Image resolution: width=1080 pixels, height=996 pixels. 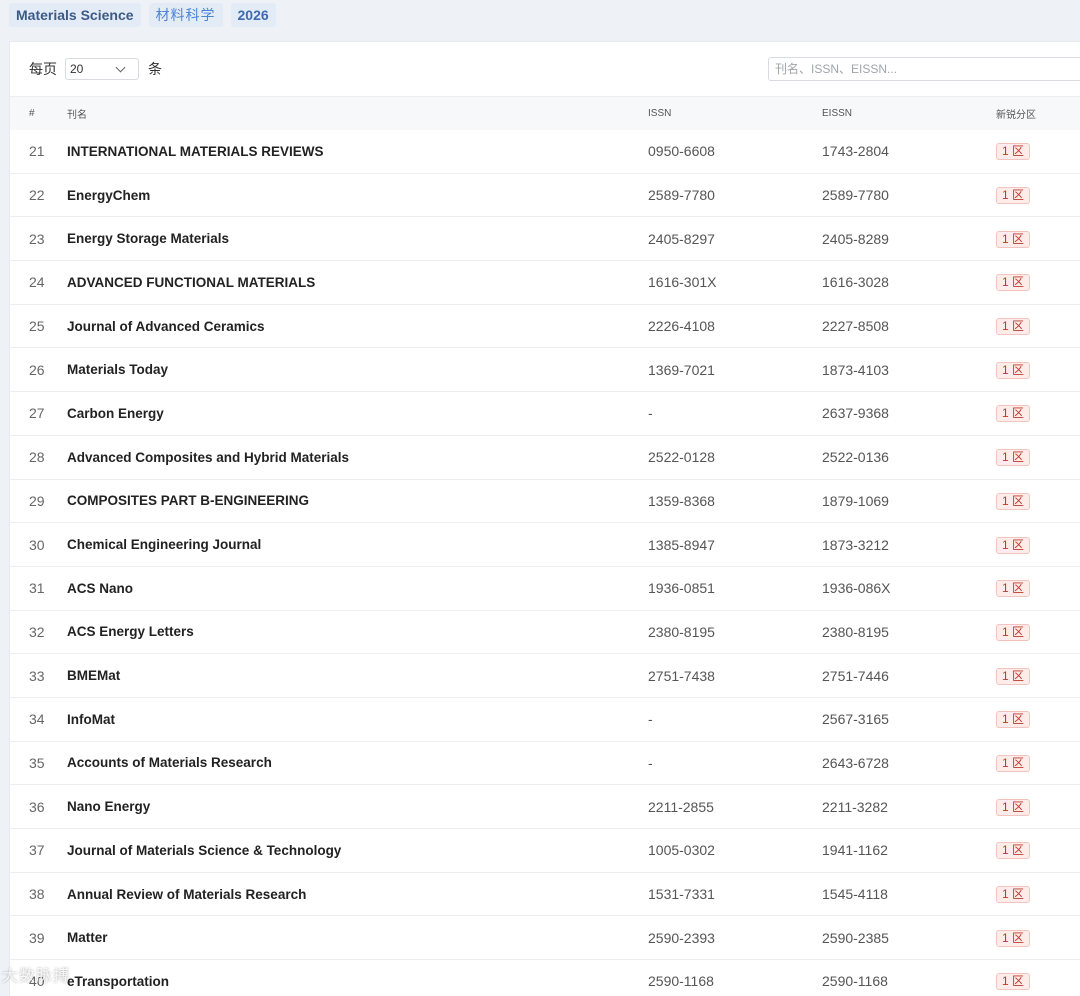 What do you see at coordinates (855, 894) in the screenshot?
I see `eissn-value: 1545-4118` at bounding box center [855, 894].